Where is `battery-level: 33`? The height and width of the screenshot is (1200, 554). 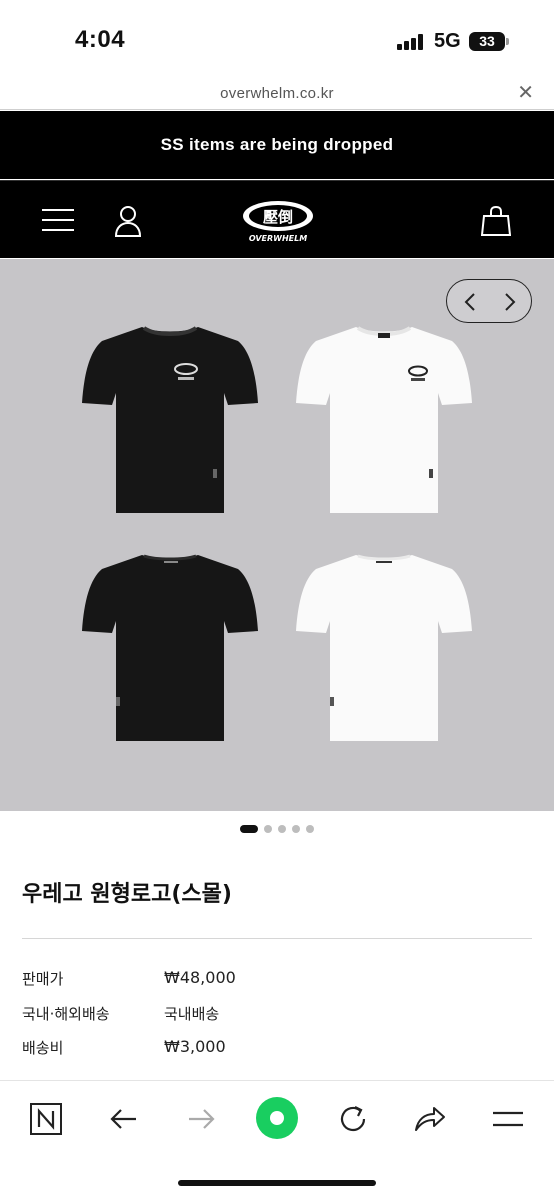 battery-level: 33 is located at coordinates (487, 41).